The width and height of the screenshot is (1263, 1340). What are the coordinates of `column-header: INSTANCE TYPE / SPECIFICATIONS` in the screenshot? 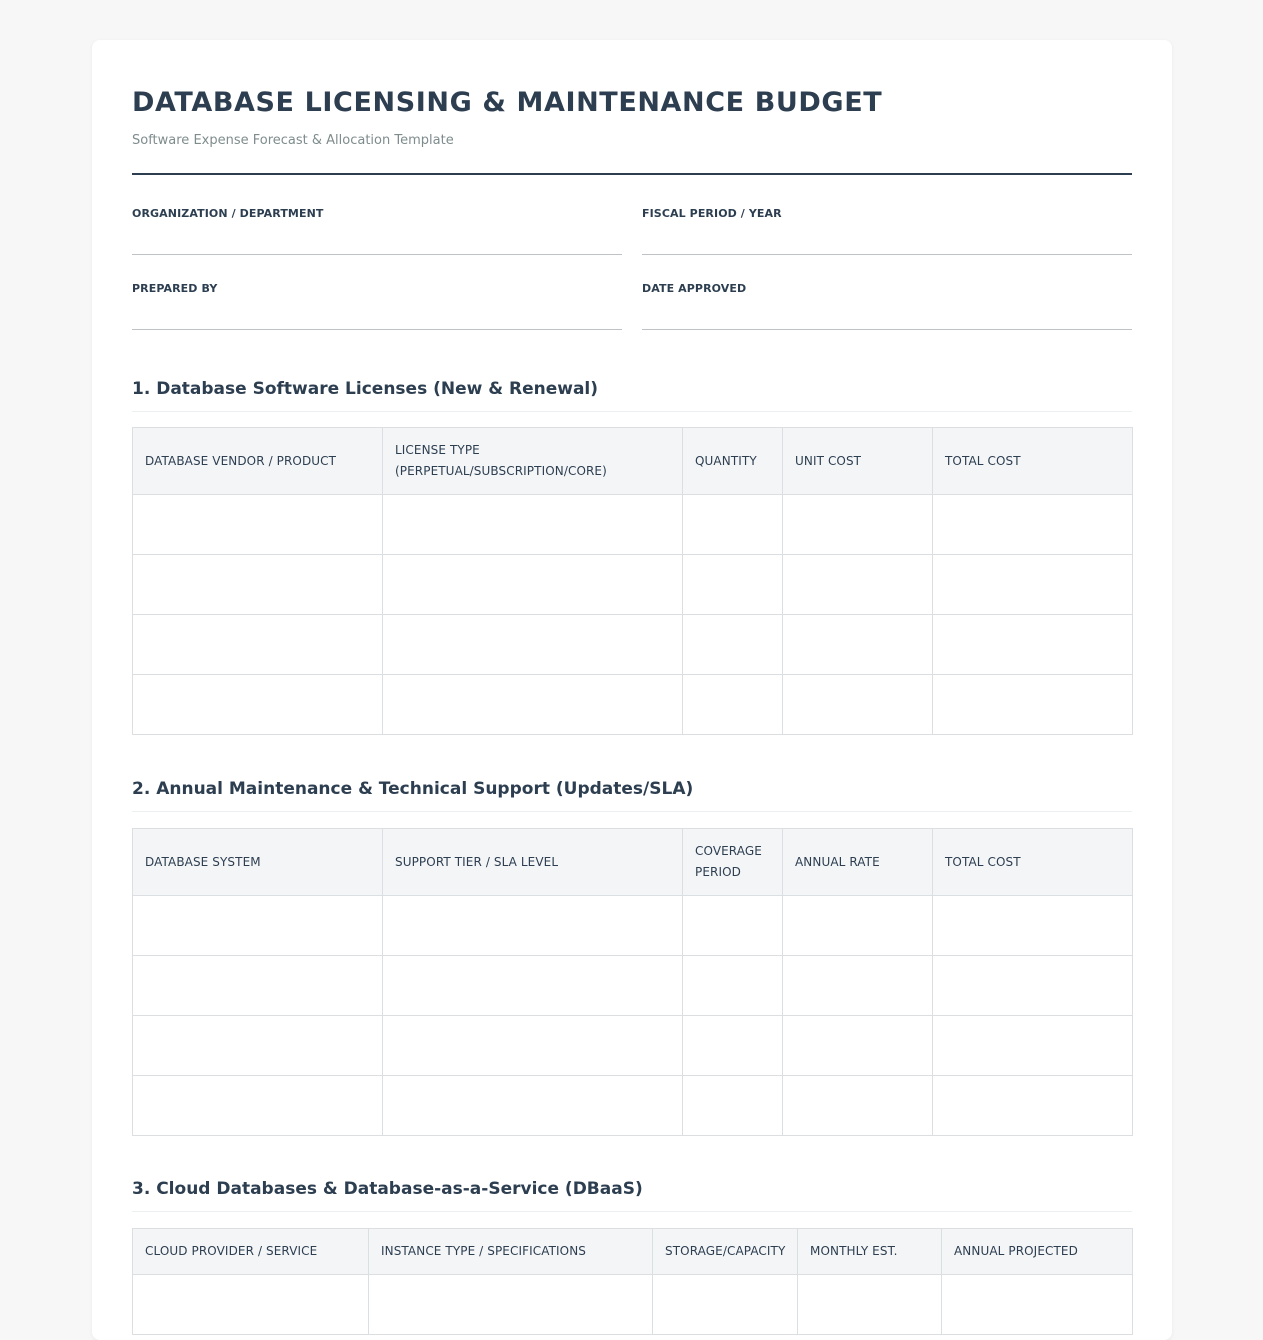 It's located at (510, 1251).